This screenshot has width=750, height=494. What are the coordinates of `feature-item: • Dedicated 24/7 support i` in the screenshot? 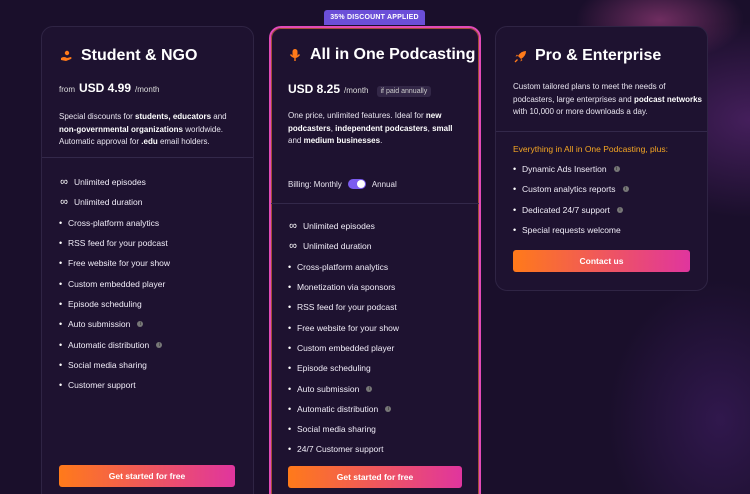 It's located at (571, 210).